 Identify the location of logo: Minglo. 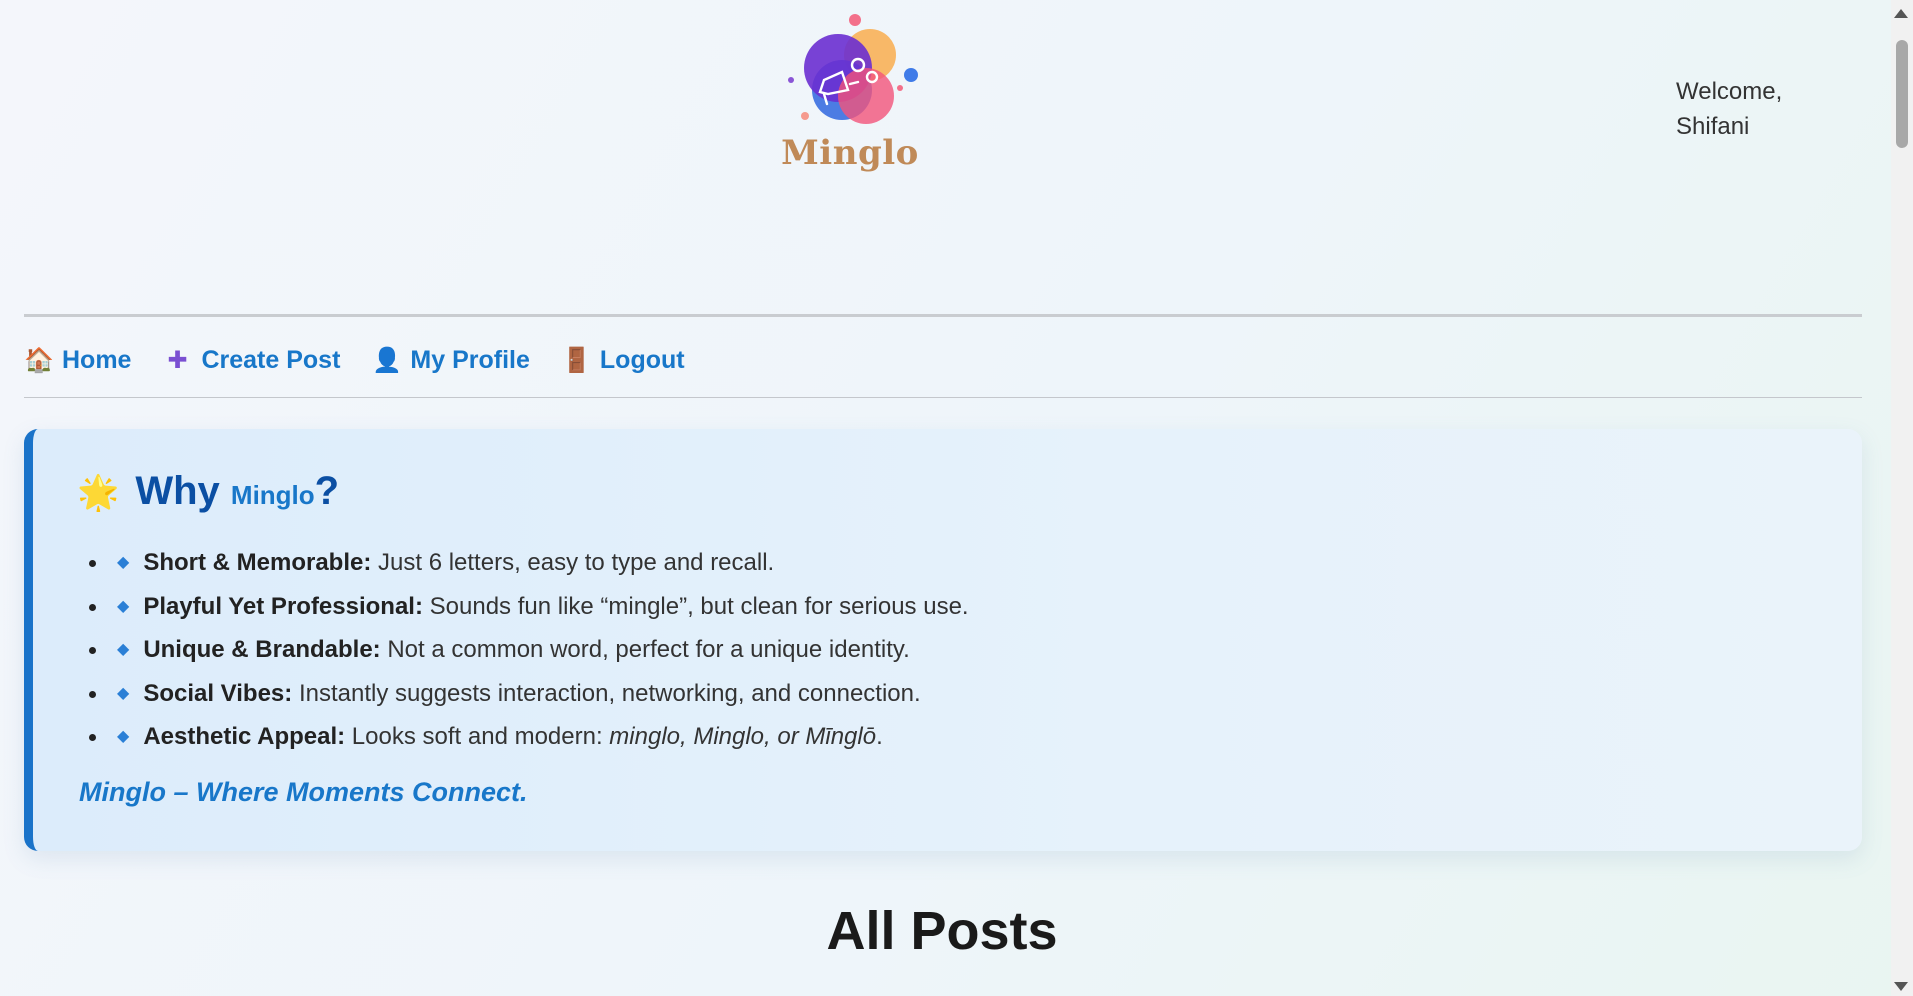
(855, 97).